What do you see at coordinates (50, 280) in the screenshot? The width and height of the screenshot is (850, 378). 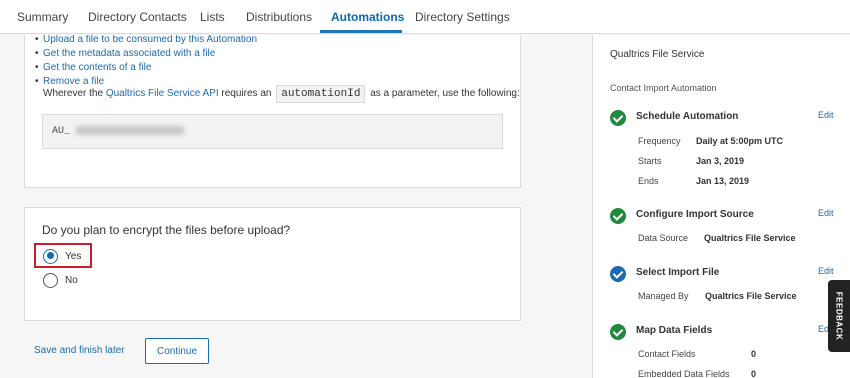 I see `radio-button-no` at bounding box center [50, 280].